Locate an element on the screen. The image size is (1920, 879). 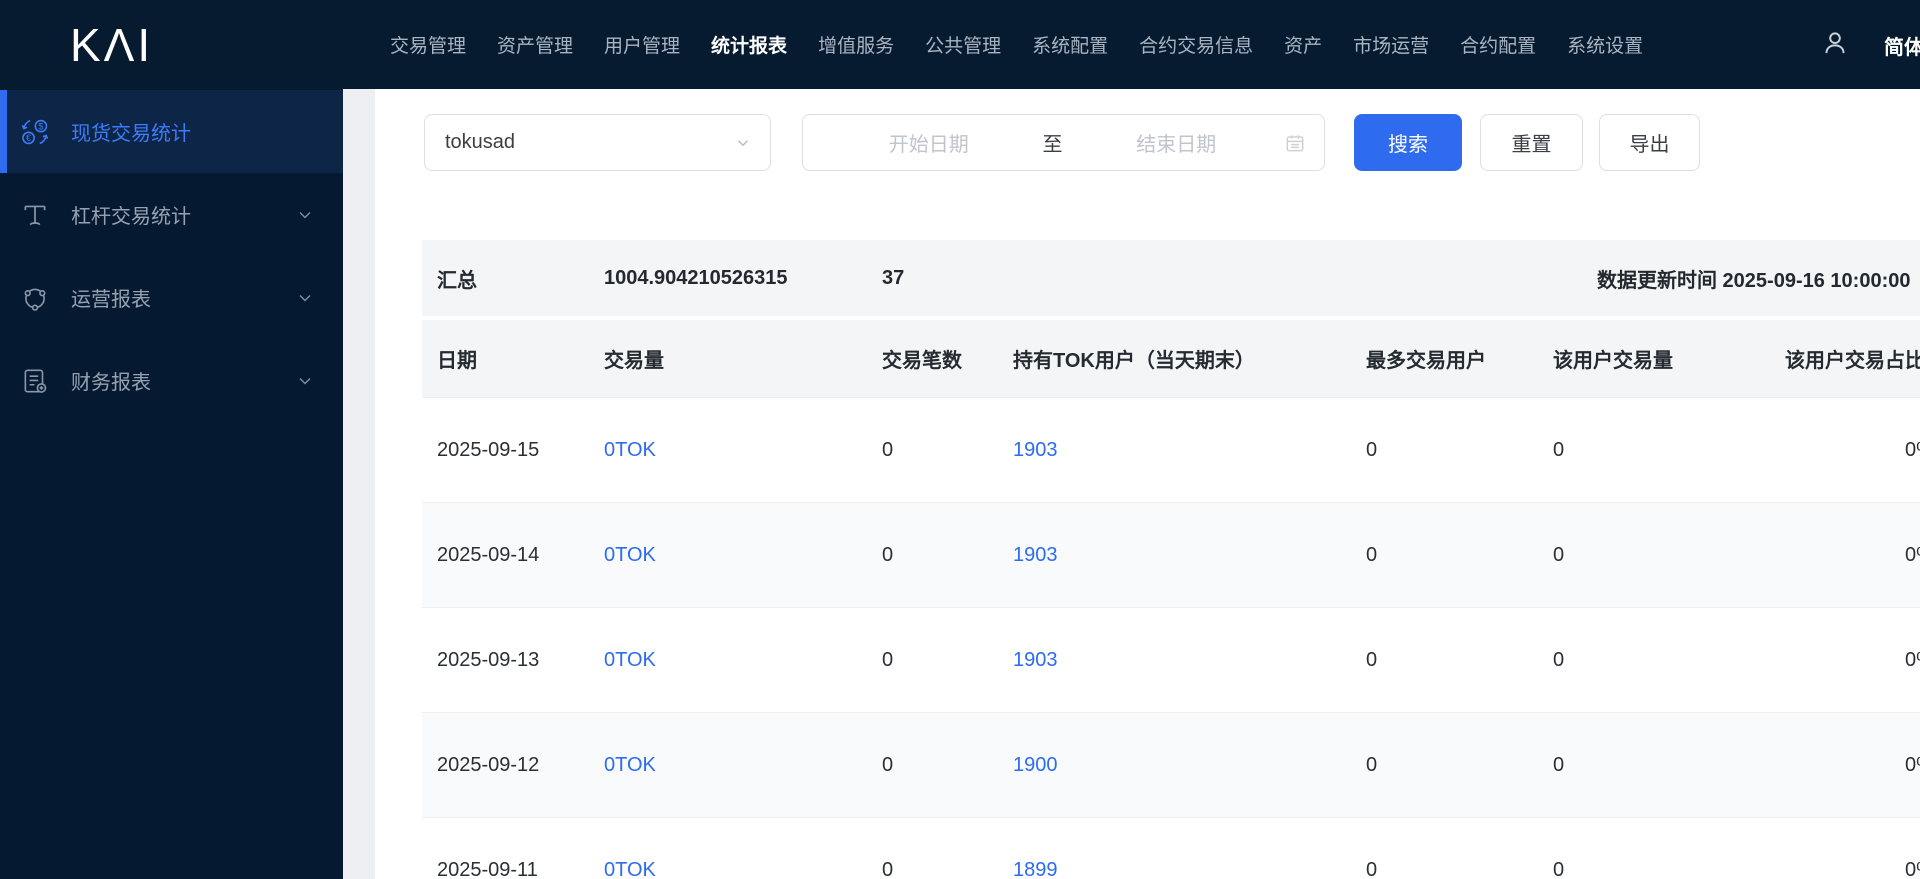
col-header-top-user: 最多交易用户 is located at coordinates (1426, 361).